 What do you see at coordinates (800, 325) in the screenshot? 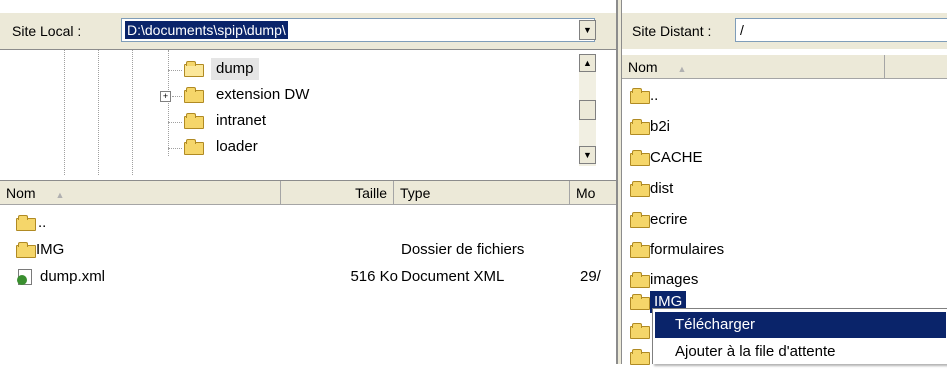
I see `menu-item-download: Télécharger` at bounding box center [800, 325].